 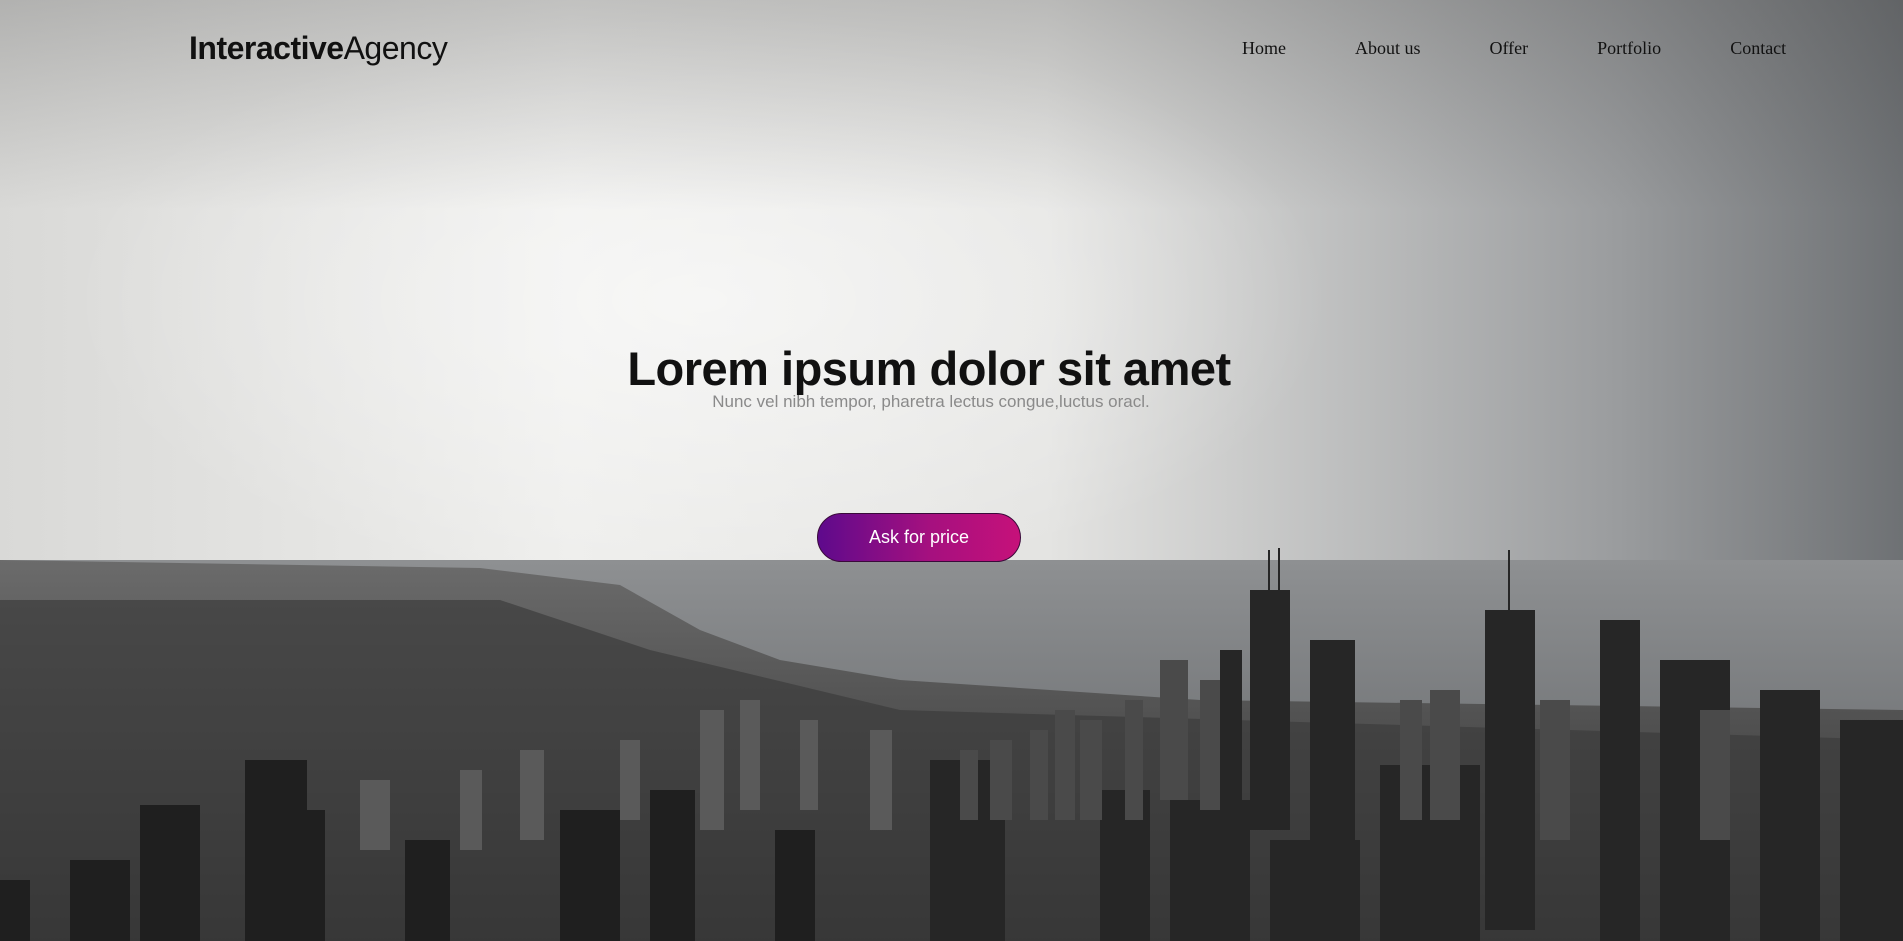 I want to click on nav-item-home: Home, so click(x=1264, y=48).